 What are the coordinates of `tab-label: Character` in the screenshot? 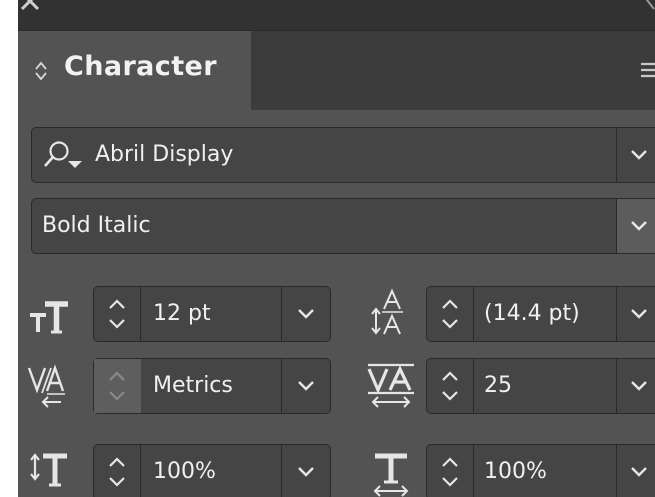 It's located at (140, 66).